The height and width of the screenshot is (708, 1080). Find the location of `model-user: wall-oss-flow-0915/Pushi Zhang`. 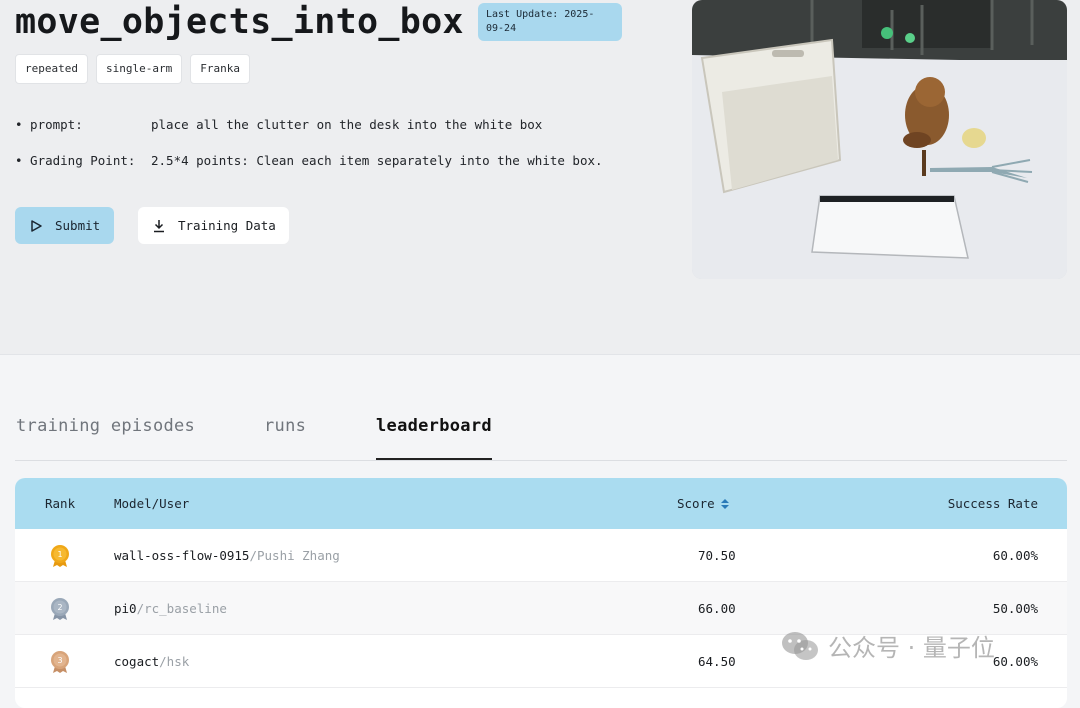

model-user: wall-oss-flow-0915/Pushi Zhang is located at coordinates (227, 555).